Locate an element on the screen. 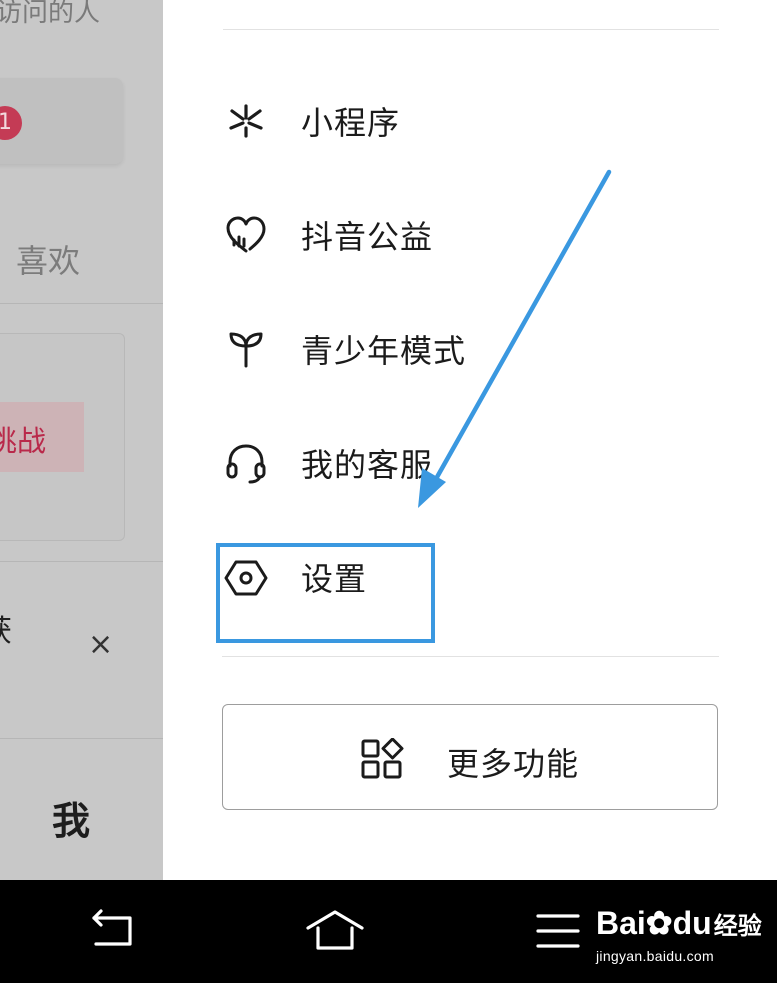 This screenshot has height=983, width=777. menu-item-label: 抖音公益 is located at coordinates (367, 237).